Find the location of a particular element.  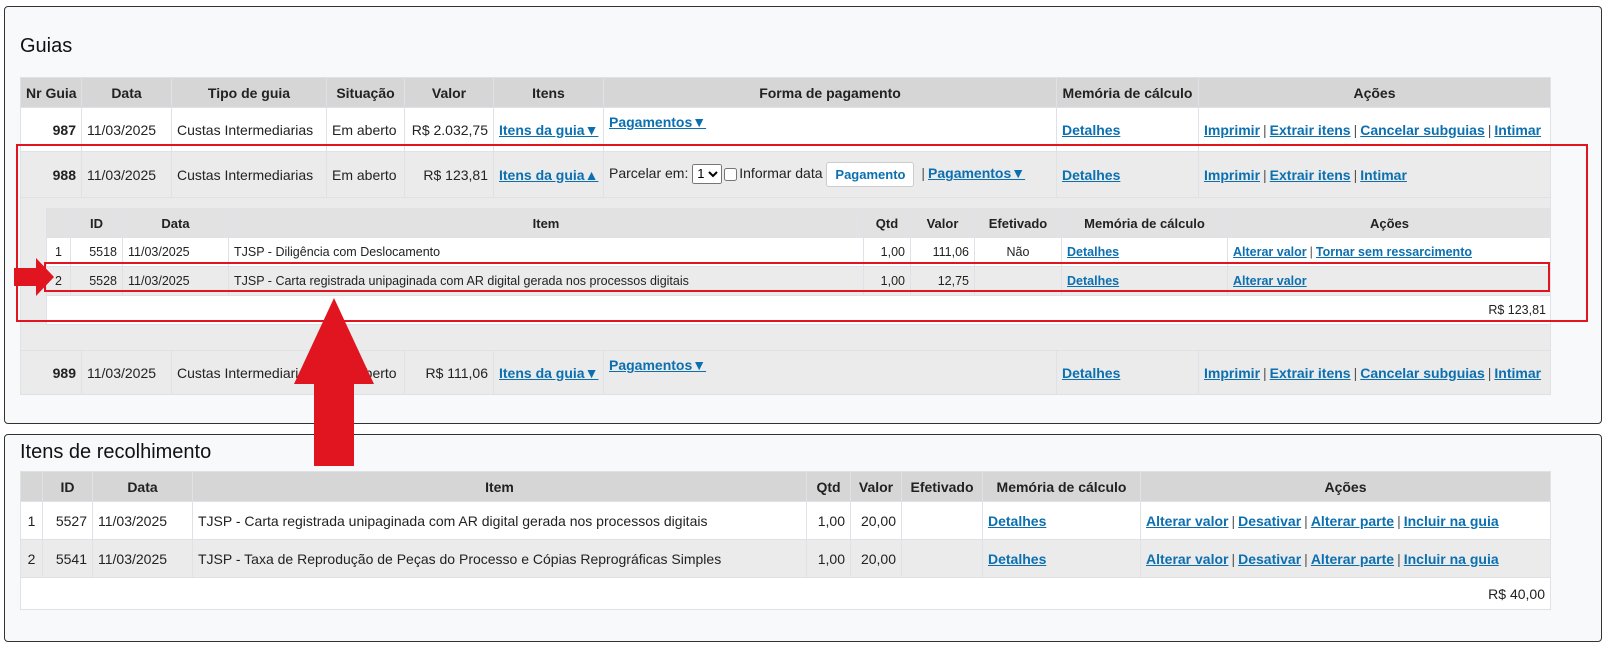

sub-col-valor: Valor is located at coordinates (942, 223).